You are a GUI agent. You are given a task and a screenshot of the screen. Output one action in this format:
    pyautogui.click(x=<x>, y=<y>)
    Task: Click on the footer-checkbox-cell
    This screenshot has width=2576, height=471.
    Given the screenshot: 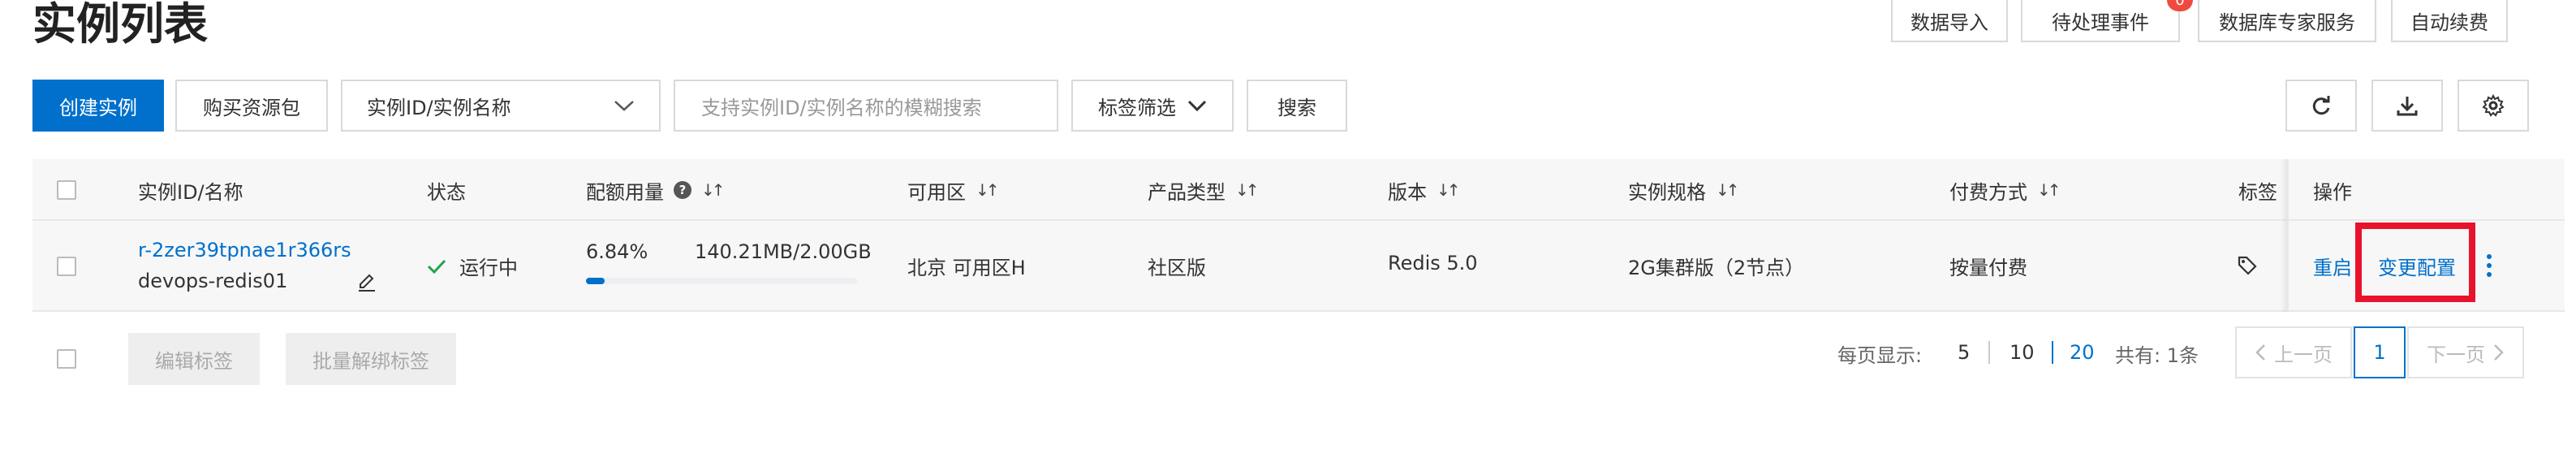 What is the action you would take?
    pyautogui.click(x=66, y=359)
    